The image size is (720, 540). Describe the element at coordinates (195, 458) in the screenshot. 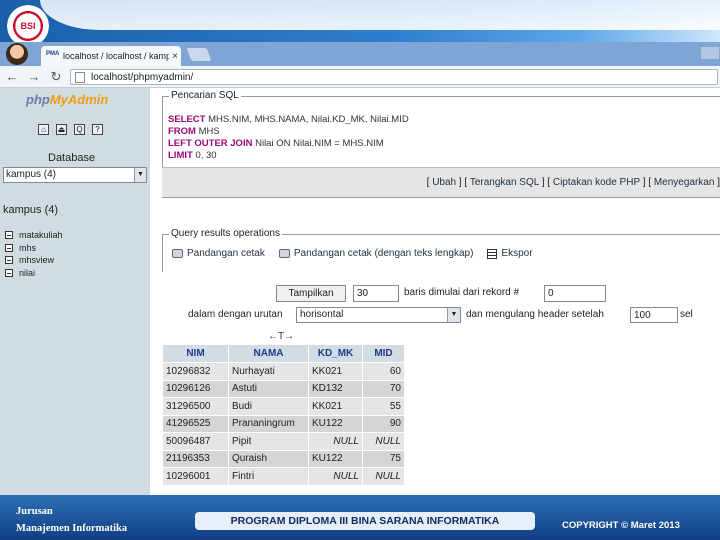

I see `cell-nim: 21196353` at that location.